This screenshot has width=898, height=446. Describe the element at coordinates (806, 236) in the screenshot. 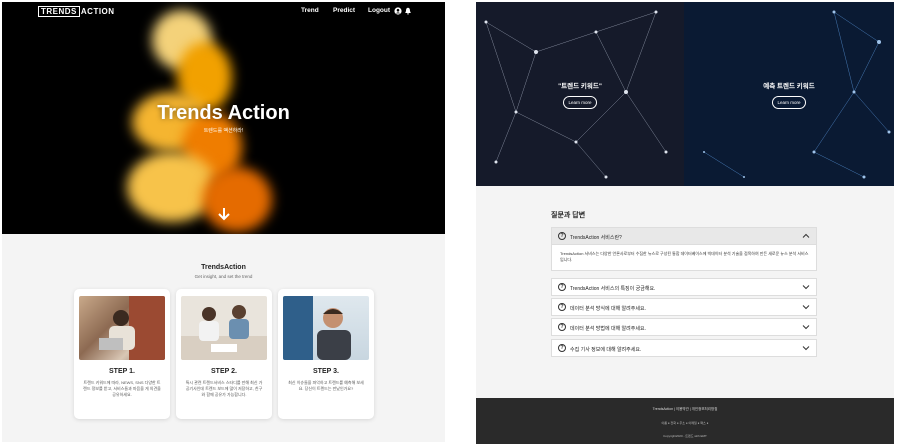

I see `chevron-up-icon` at that location.